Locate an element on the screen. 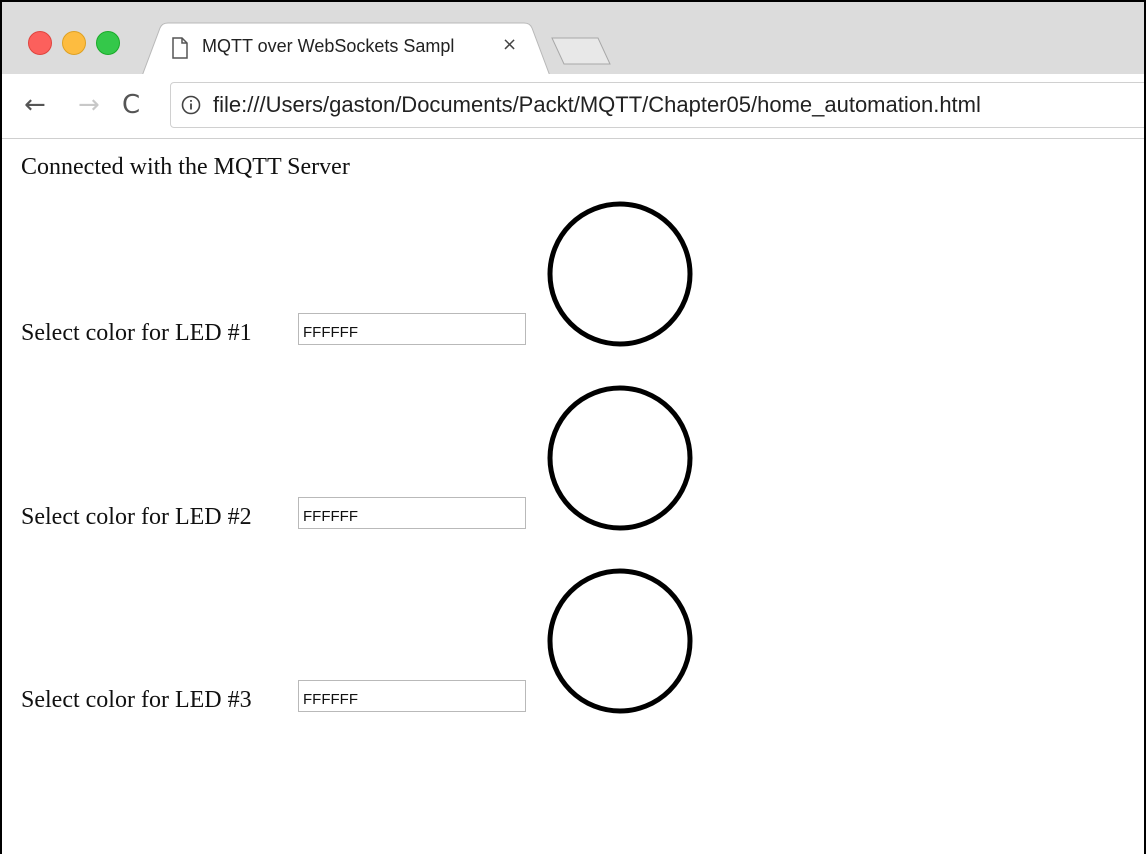 The width and height of the screenshot is (1146, 854). close-window-button is located at coordinates (40, 43).